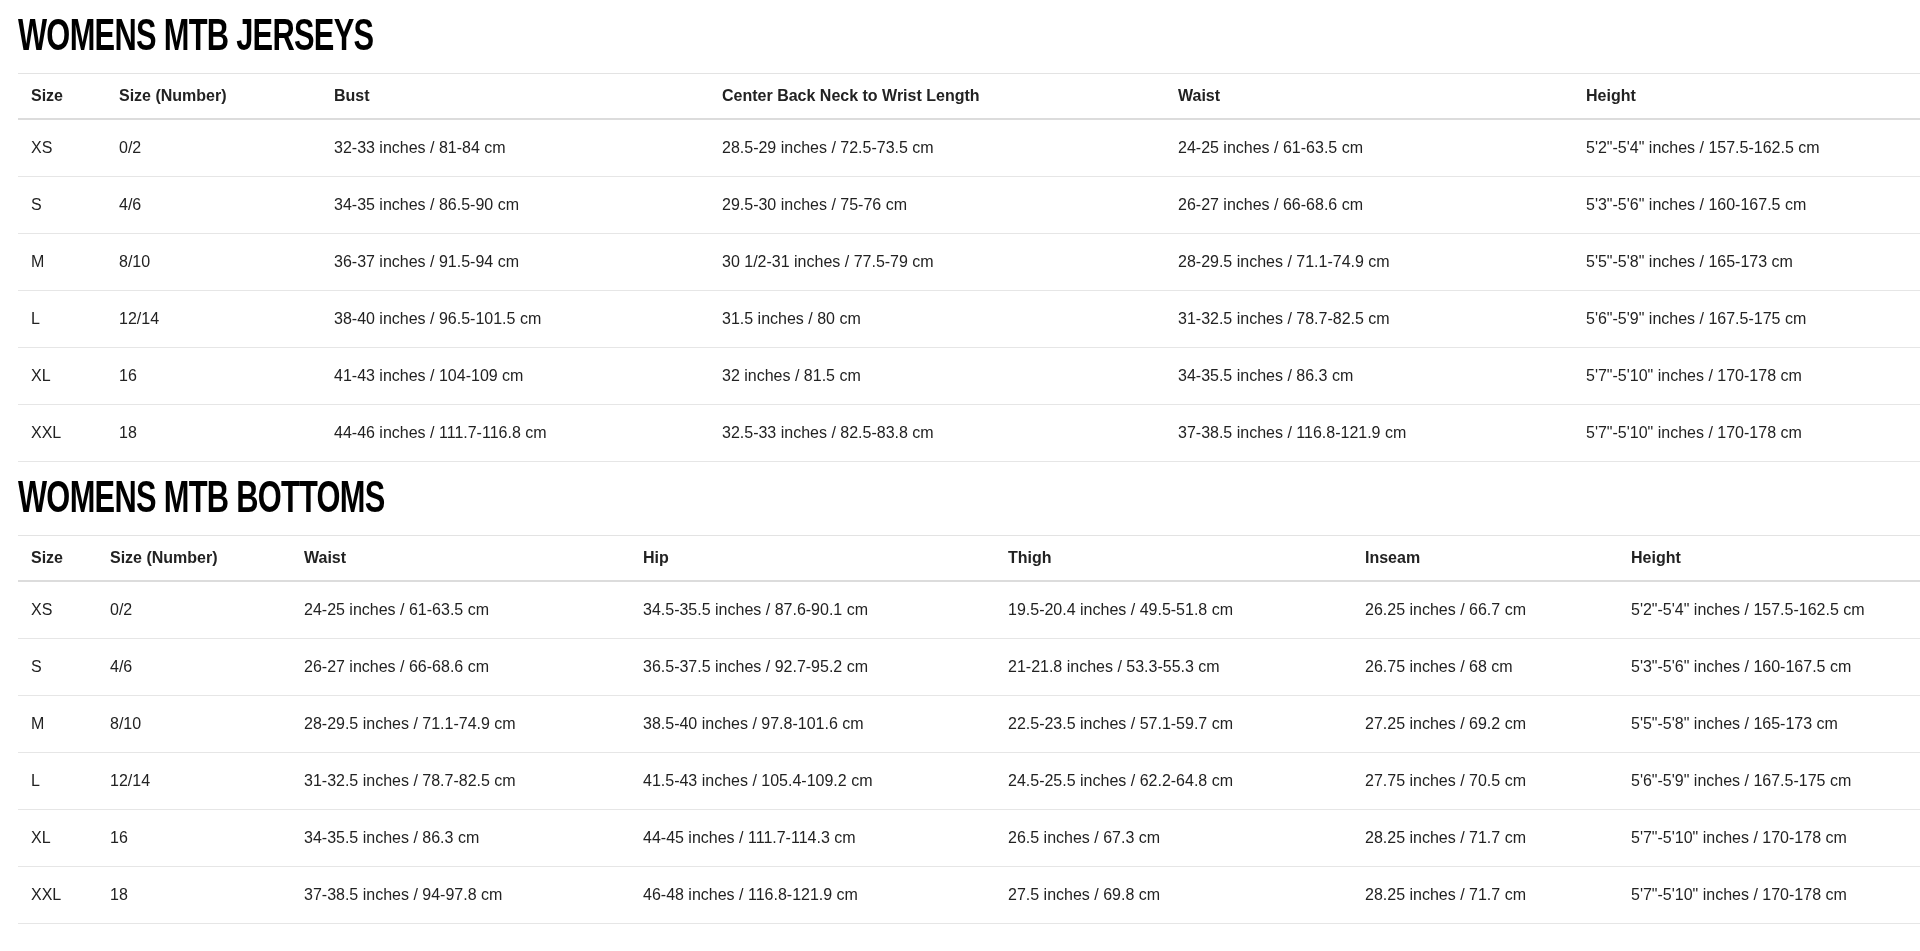  Describe the element at coordinates (1173, 610) in the screenshot. I see `table-cell: 19.5-20.4 inches / 49.5-51.8 cm` at that location.